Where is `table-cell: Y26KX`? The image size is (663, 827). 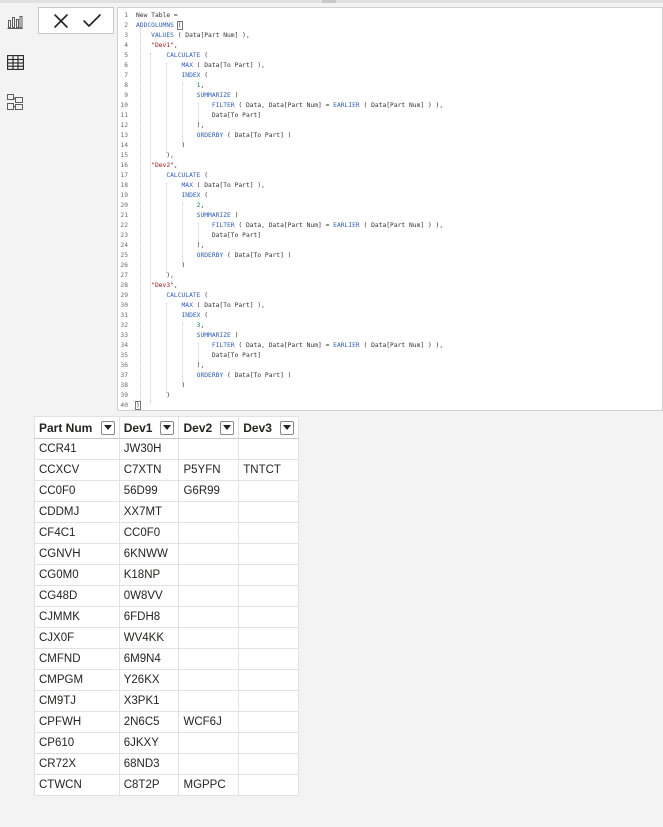
table-cell: Y26KX is located at coordinates (149, 680).